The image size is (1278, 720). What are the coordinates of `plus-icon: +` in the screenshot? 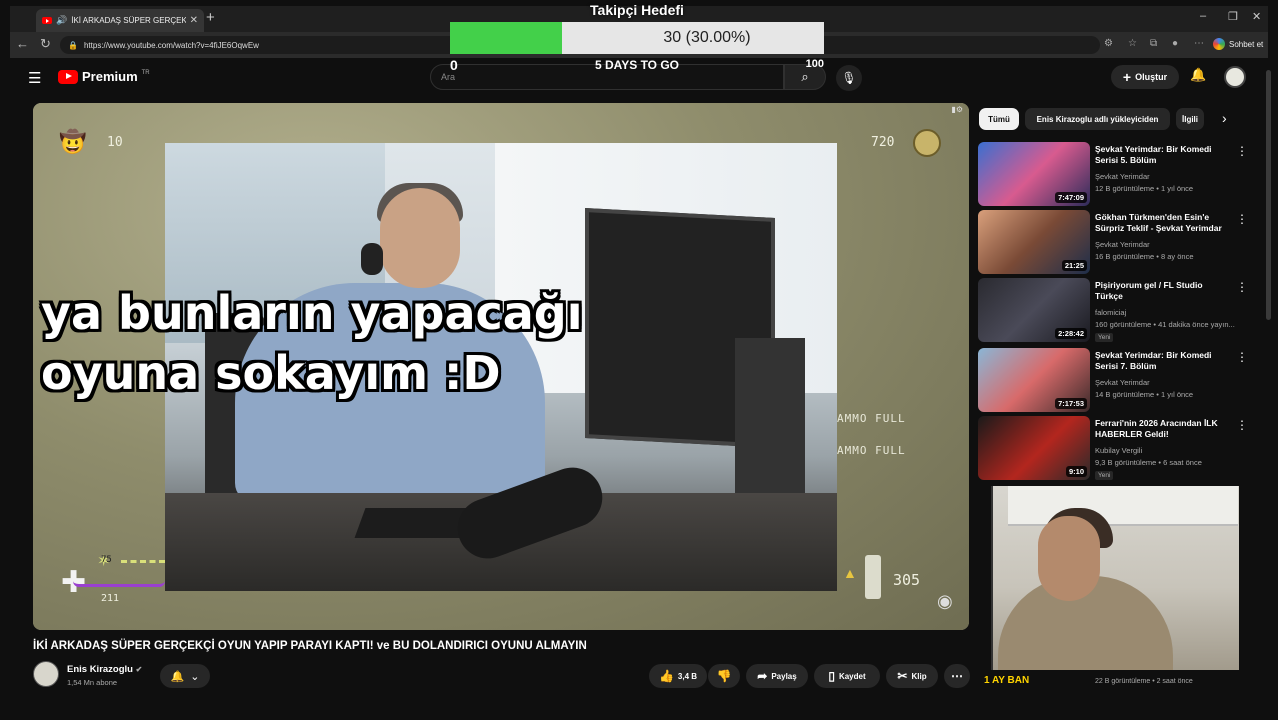 It's located at (1127, 77).